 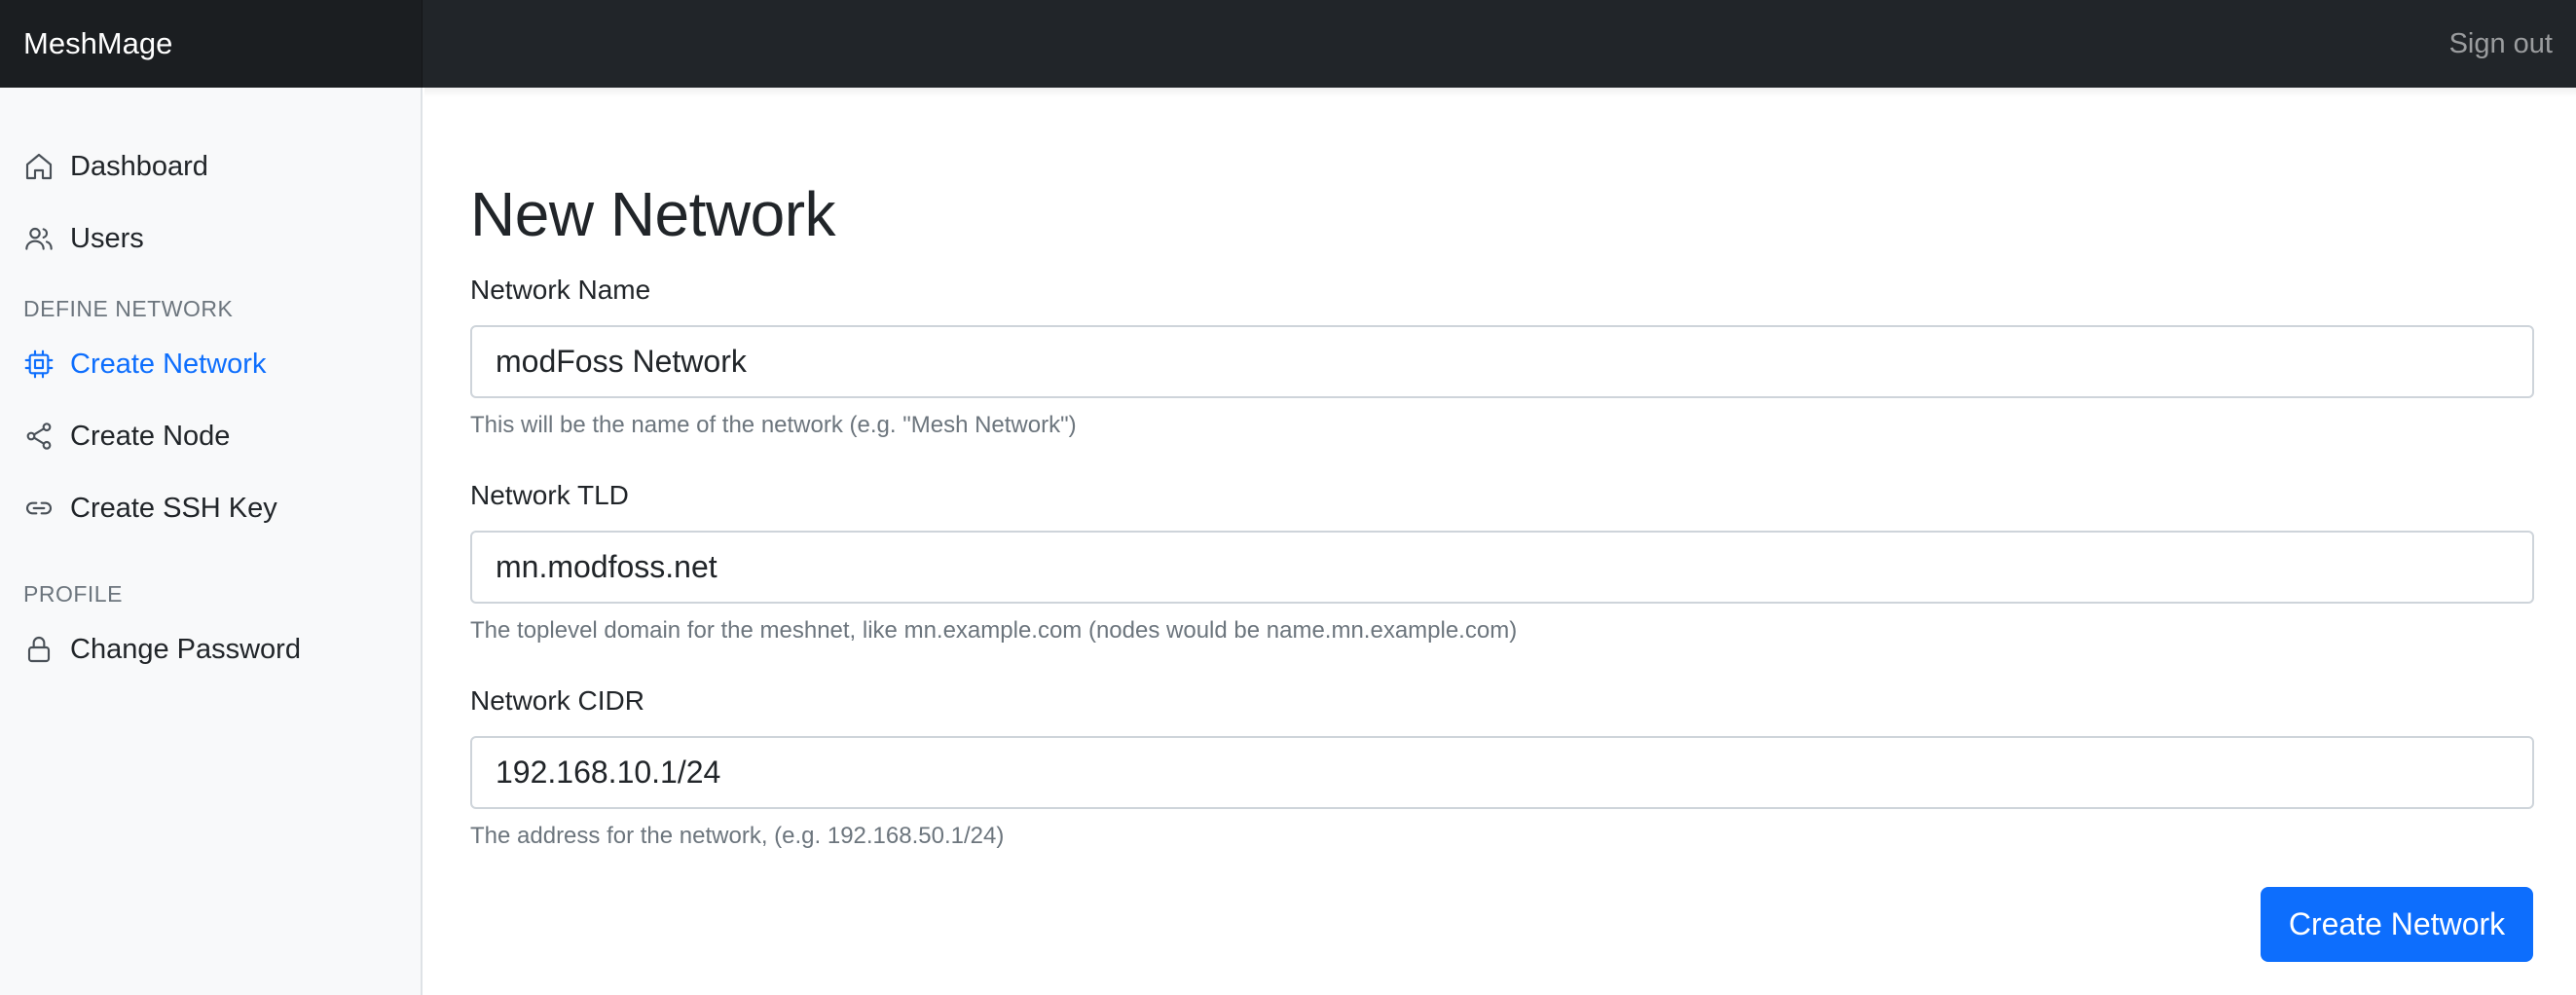 I want to click on section-heading-profile: PROFILE, so click(x=73, y=594).